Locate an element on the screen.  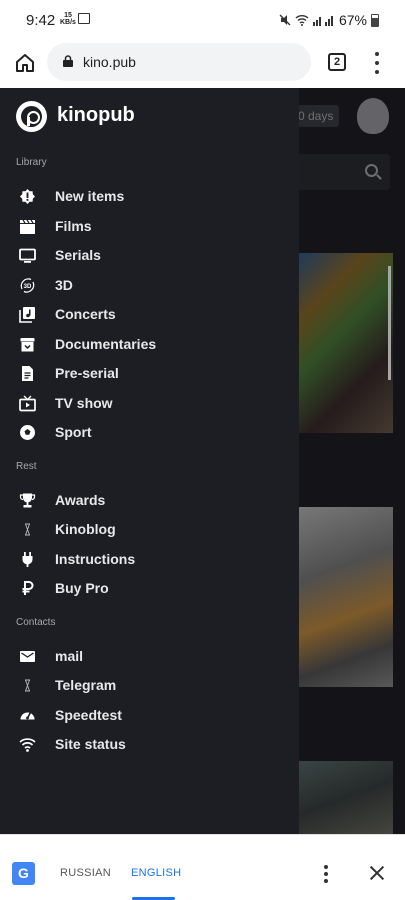
soccer-ball-icon is located at coordinates (27, 432).